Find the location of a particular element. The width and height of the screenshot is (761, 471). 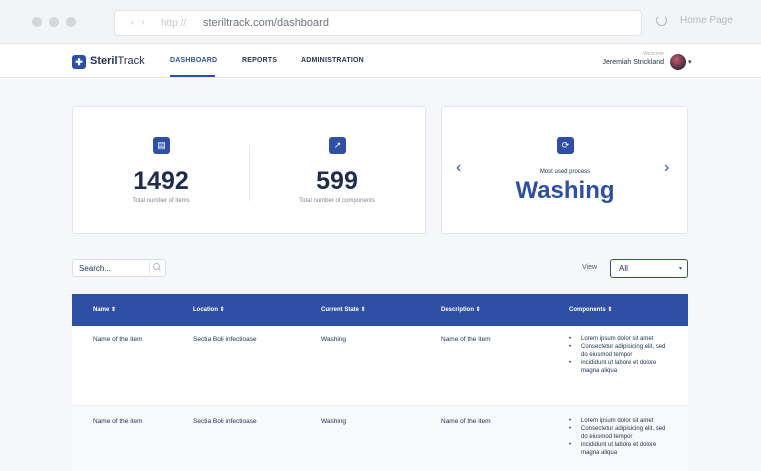

address-bar: ‹ › http:// steriltrack.com/dashboard is located at coordinates (378, 23).